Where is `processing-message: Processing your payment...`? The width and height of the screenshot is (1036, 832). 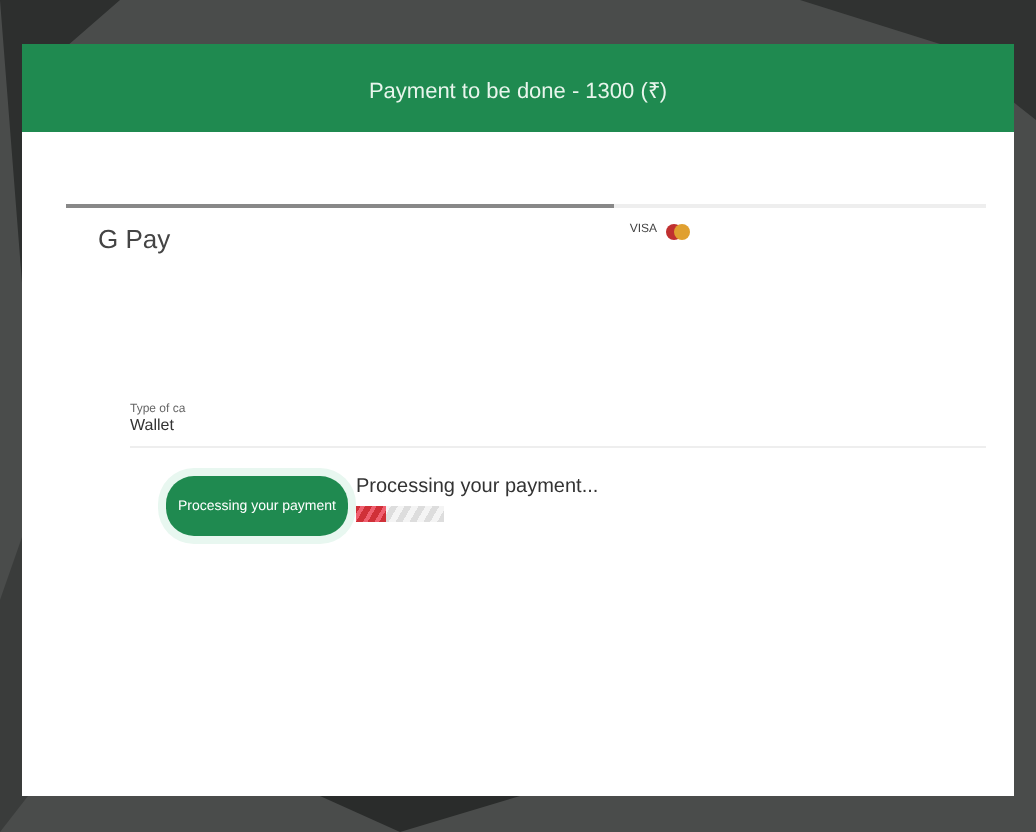
processing-message: Processing your payment... is located at coordinates (477, 487).